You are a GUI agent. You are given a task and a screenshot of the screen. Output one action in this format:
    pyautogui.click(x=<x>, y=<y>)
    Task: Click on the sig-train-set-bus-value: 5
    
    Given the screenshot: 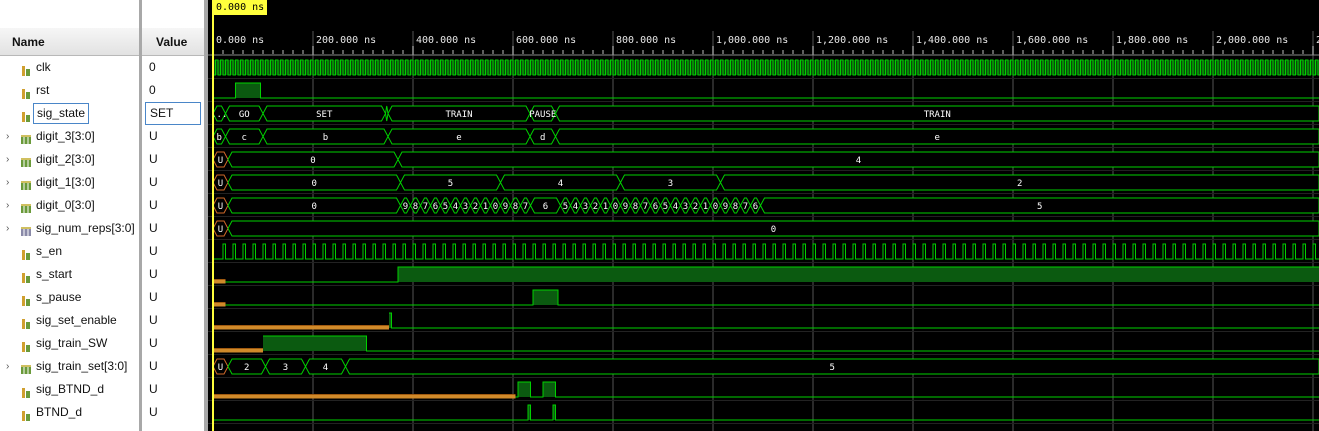 What is the action you would take?
    pyautogui.click(x=832, y=368)
    